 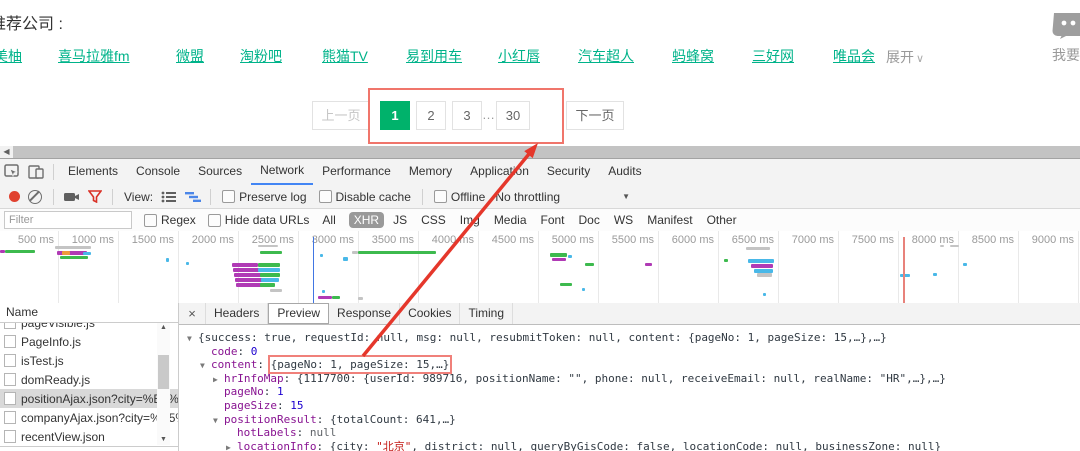 I want to click on name-column-header: Name, so click(x=89, y=313).